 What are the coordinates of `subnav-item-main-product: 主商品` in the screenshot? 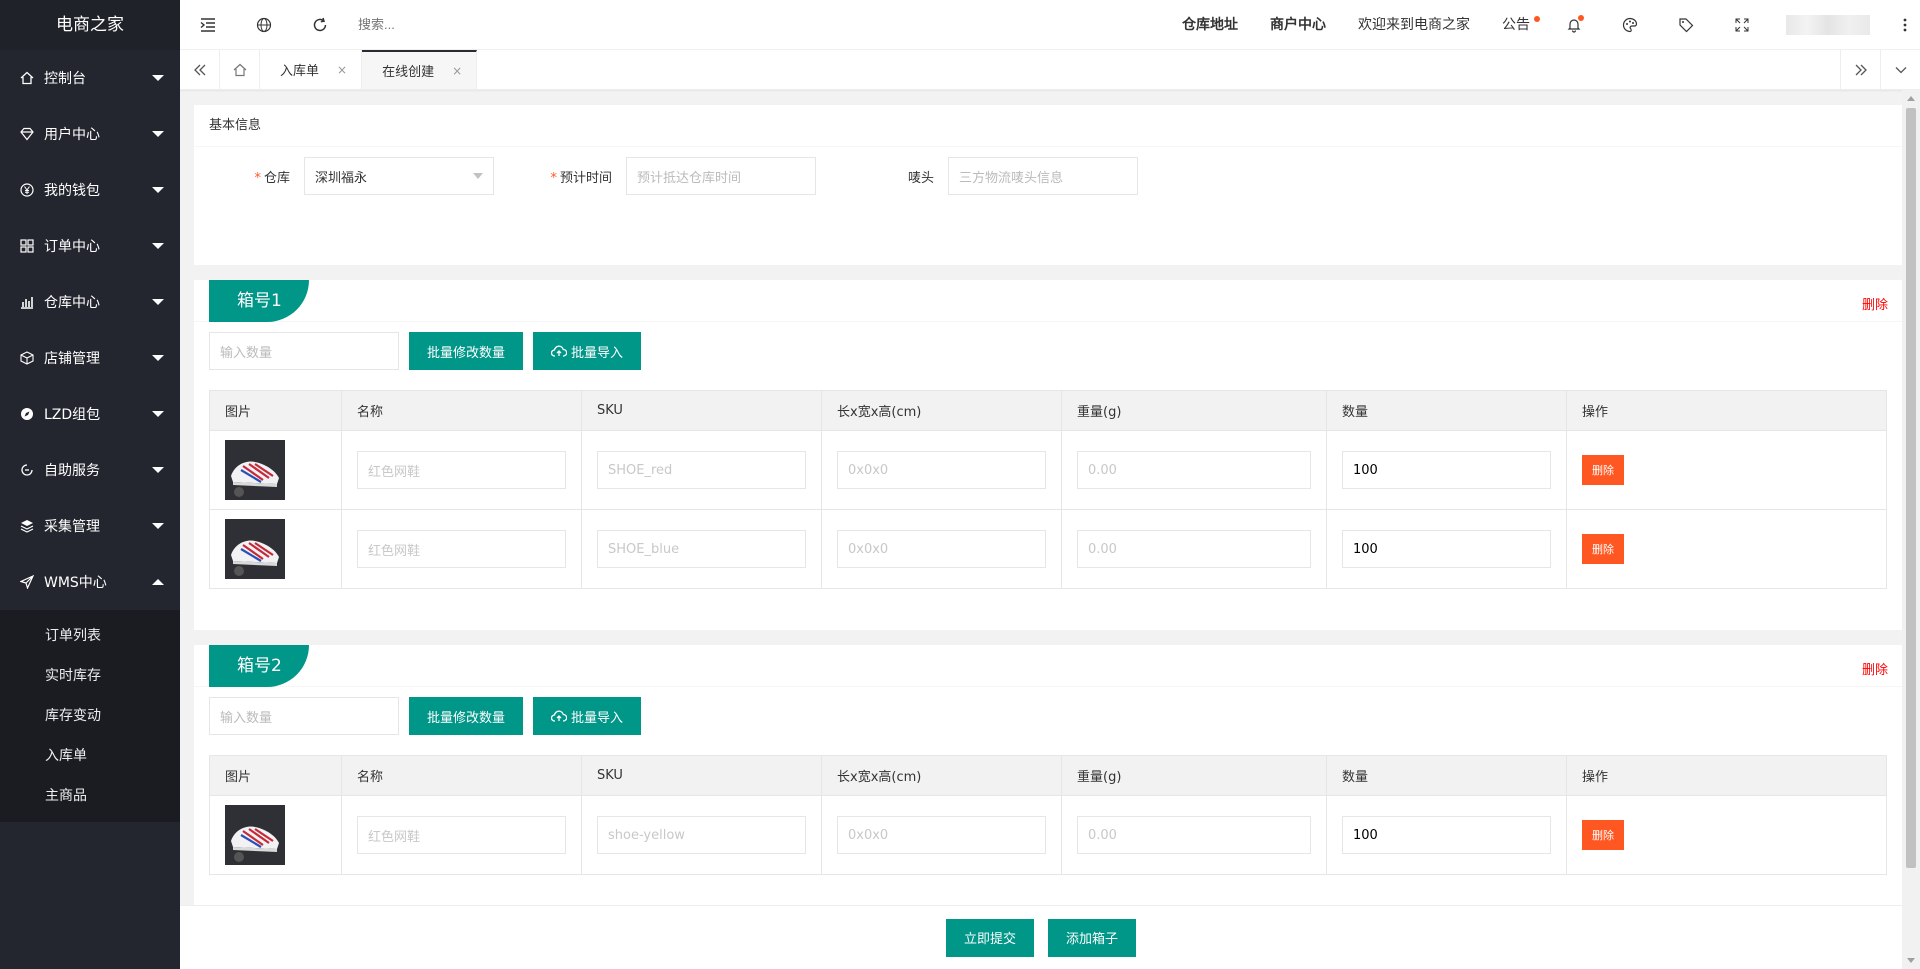 It's located at (90, 796).